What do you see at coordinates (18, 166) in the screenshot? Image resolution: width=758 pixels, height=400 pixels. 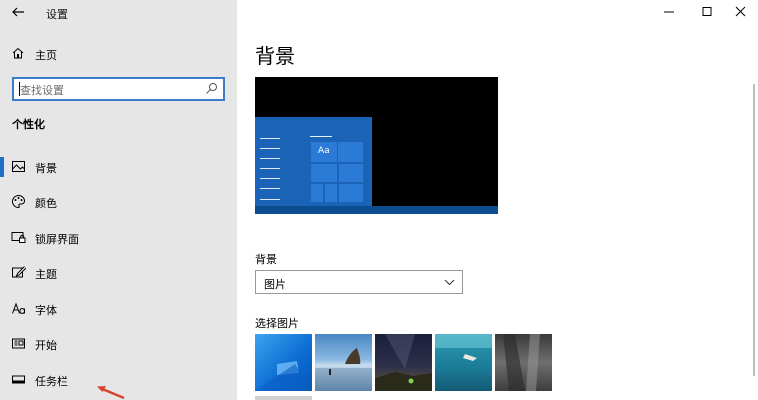 I see `picture-icon` at bounding box center [18, 166].